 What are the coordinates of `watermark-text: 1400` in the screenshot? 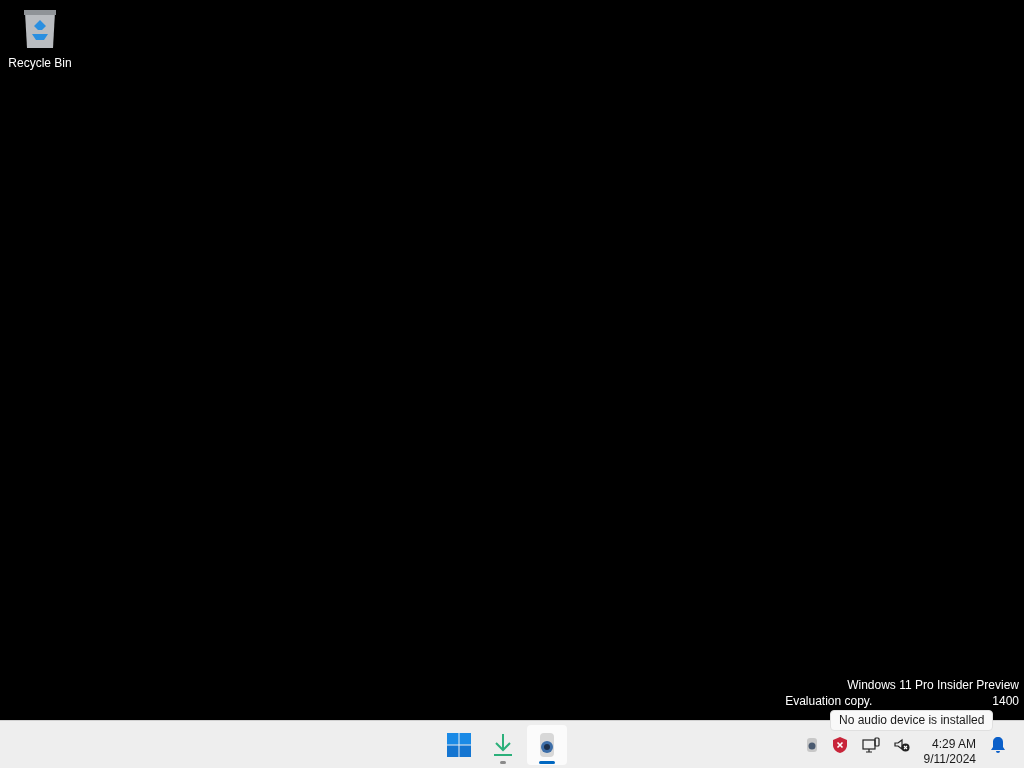 It's located at (1005, 701).